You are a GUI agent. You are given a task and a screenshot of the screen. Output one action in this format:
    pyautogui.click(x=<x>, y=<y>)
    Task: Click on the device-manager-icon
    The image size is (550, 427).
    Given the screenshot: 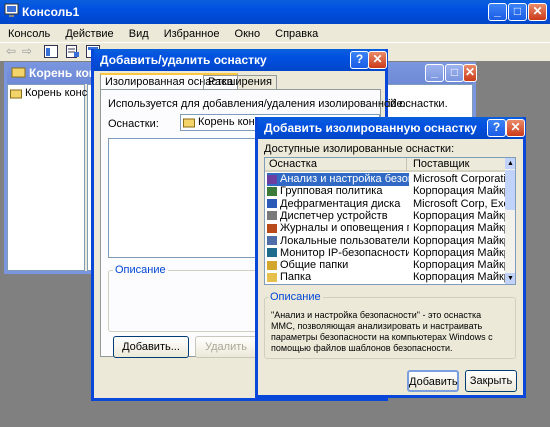 What is the action you would take?
    pyautogui.click(x=272, y=216)
    